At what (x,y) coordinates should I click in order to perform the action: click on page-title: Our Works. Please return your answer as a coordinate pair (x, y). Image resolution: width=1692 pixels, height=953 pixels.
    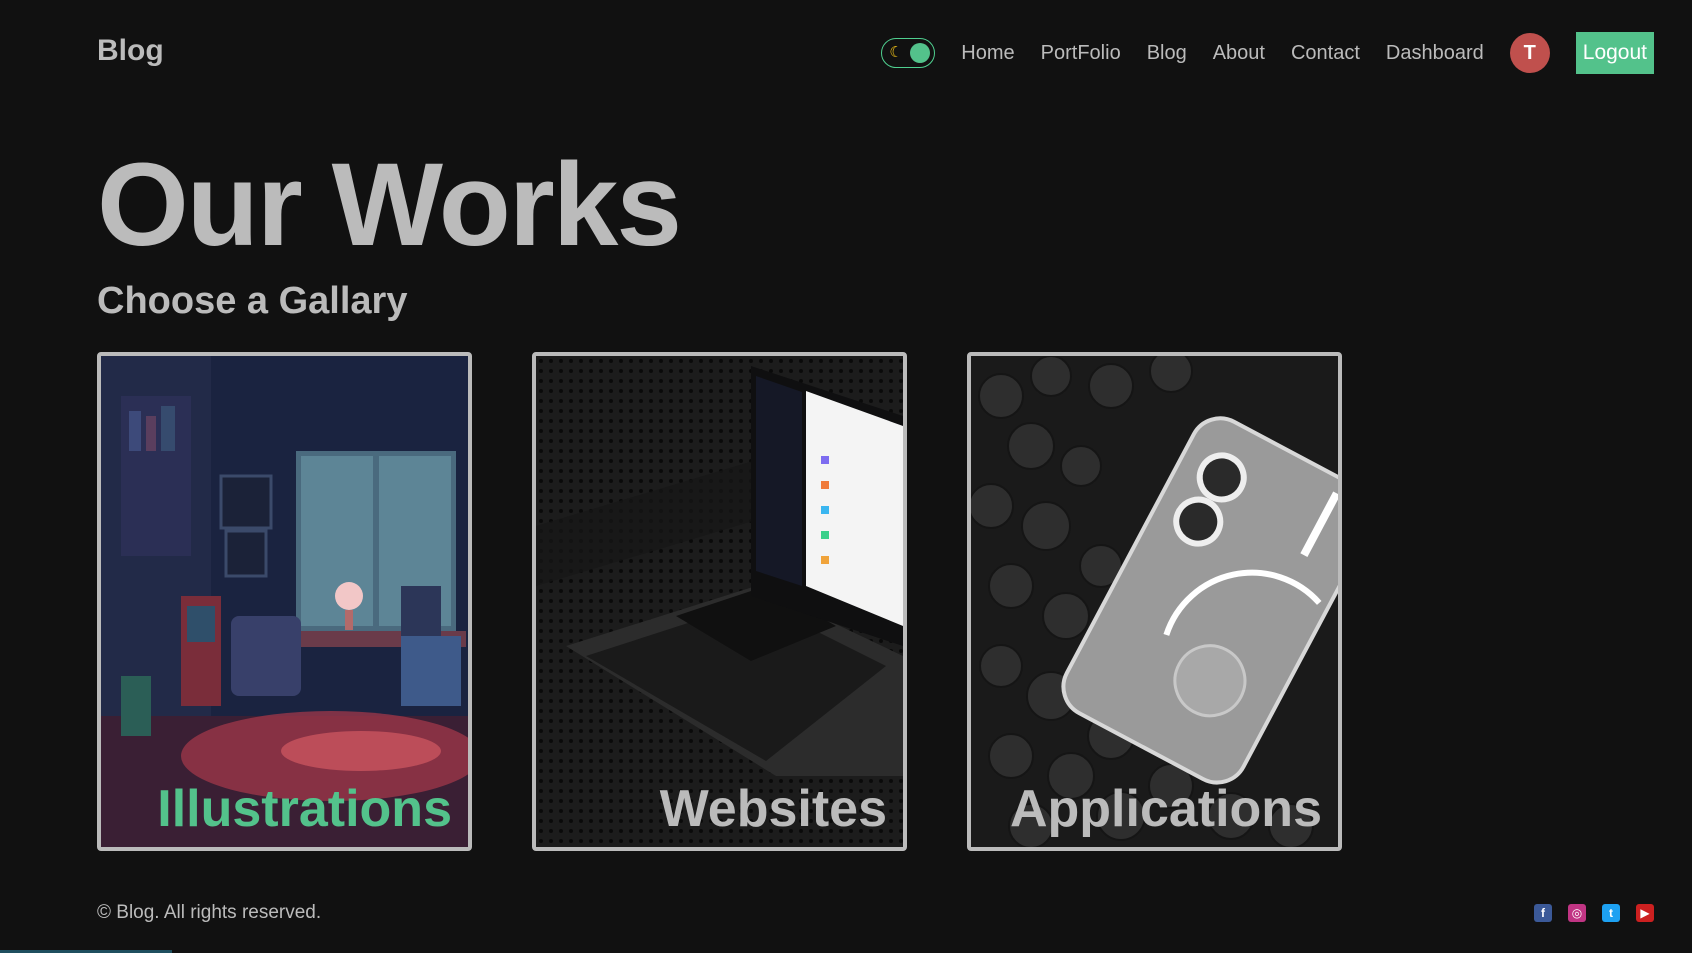
    Looking at the image, I should click on (389, 205).